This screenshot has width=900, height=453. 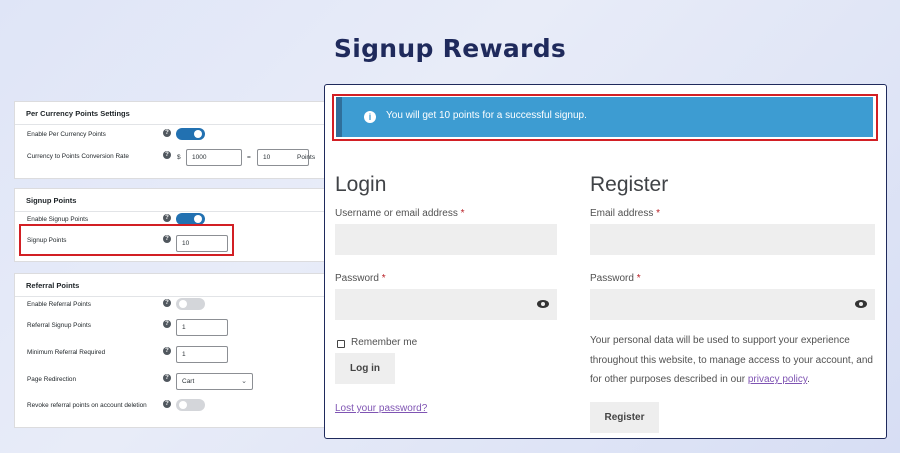 What do you see at coordinates (605, 117) in the screenshot?
I see `notice-highlight` at bounding box center [605, 117].